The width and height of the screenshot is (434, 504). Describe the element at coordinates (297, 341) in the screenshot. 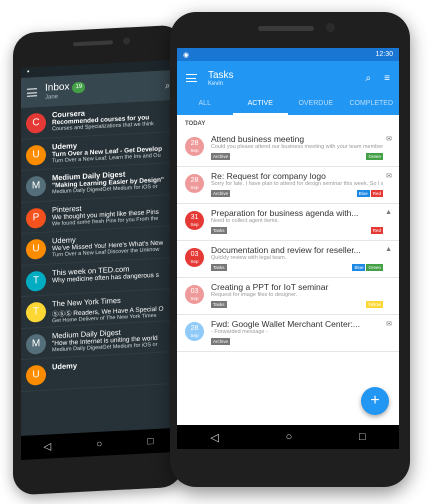

I see `task-meta: Archive` at that location.